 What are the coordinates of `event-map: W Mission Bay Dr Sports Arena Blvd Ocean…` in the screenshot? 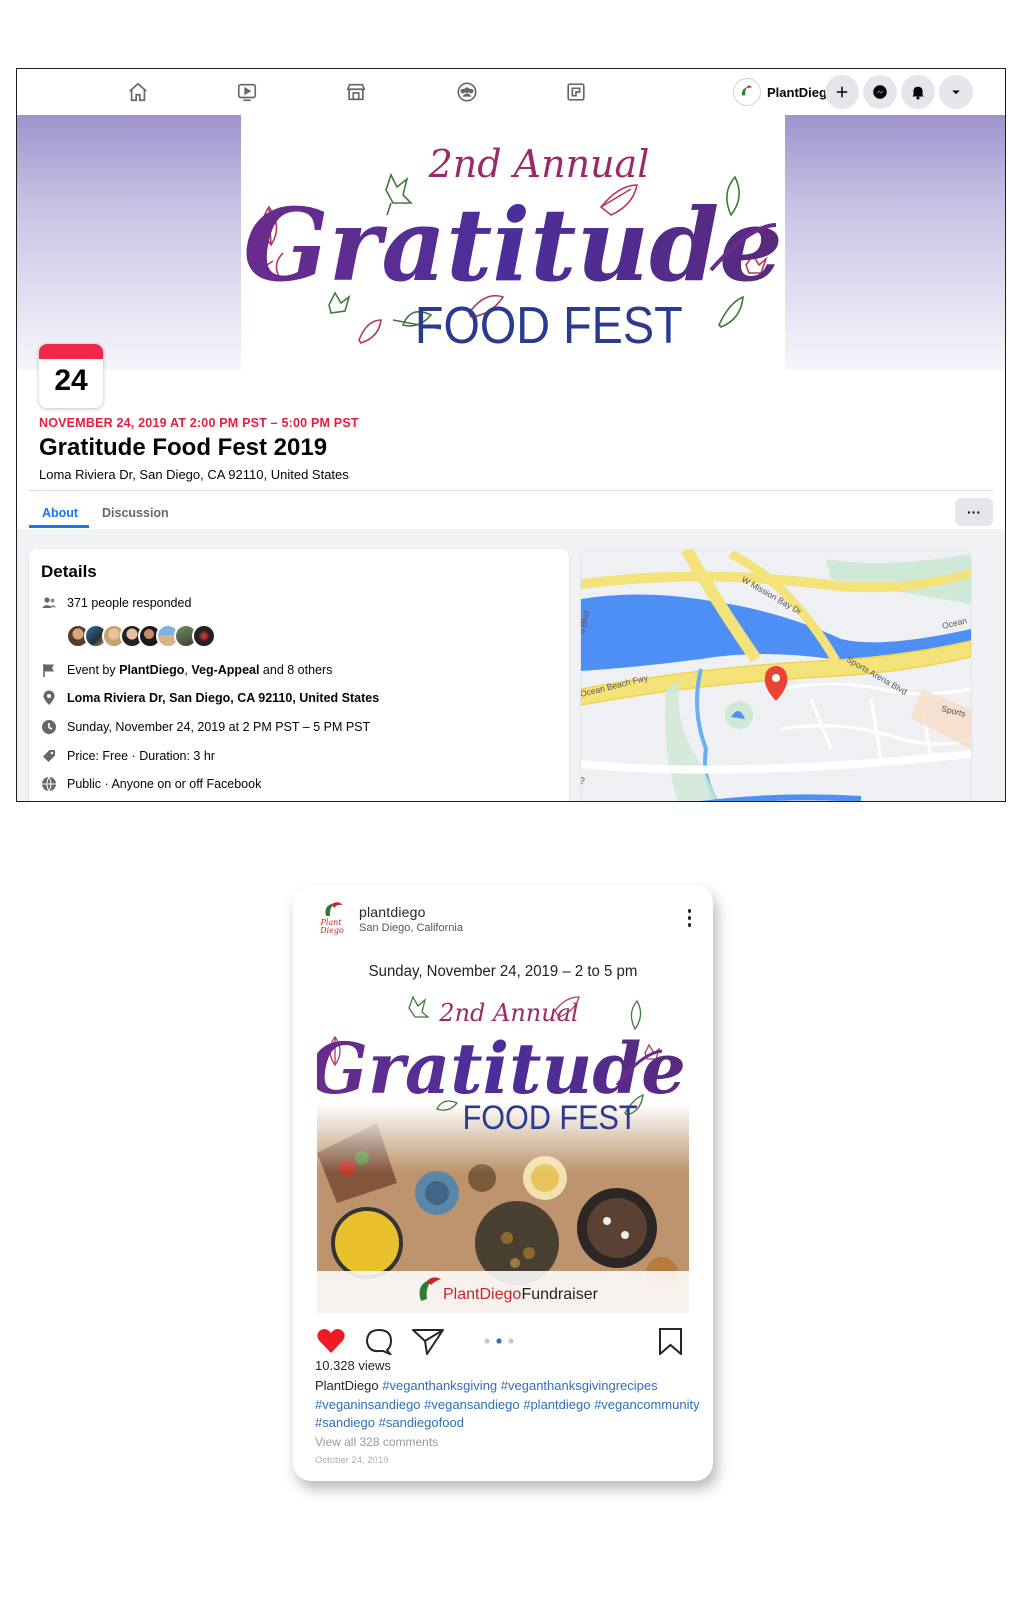 It's located at (776, 675).